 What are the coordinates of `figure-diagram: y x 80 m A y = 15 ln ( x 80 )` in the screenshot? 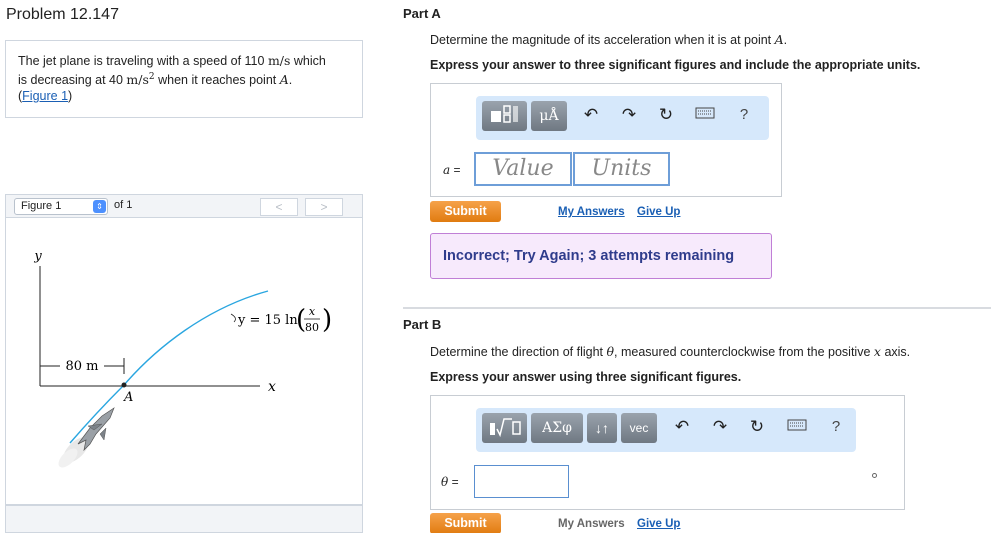 It's located at (182, 358).